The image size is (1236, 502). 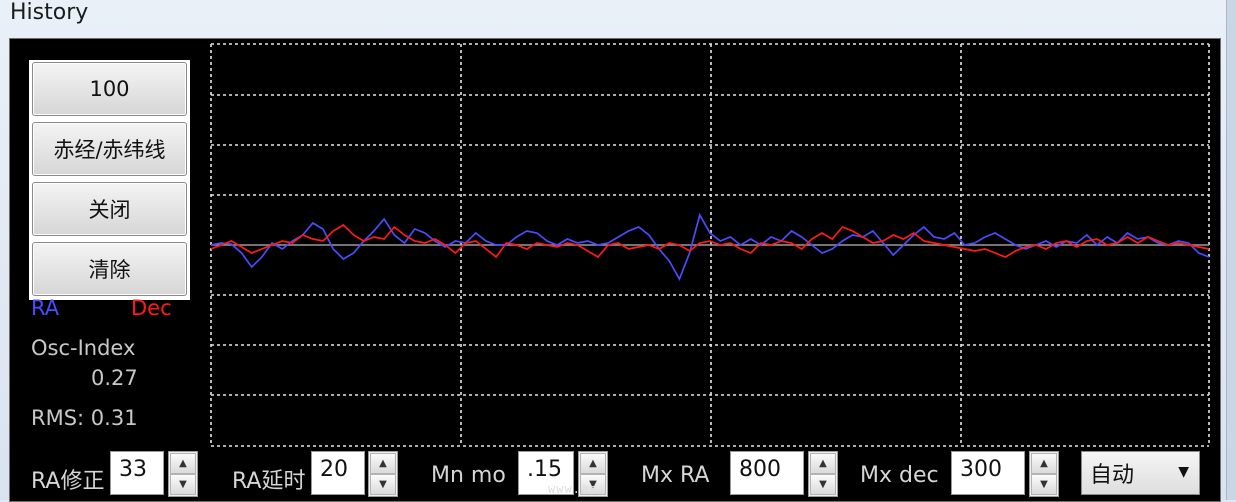 I want to click on osc-index-value: 0.27, so click(x=114, y=378).